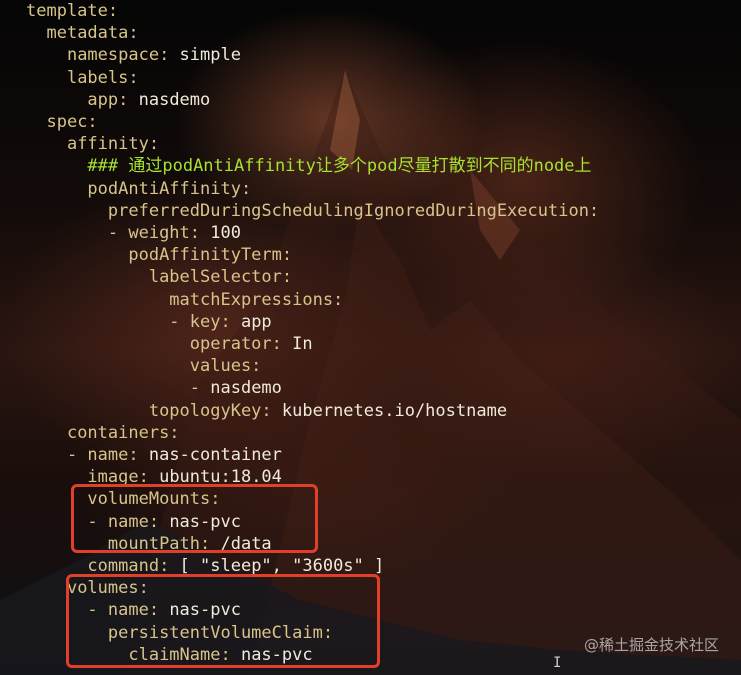 The width and height of the screenshot is (741, 675). What do you see at coordinates (210, 410) in the screenshot?
I see `yaml-key: topologyKey:` at bounding box center [210, 410].